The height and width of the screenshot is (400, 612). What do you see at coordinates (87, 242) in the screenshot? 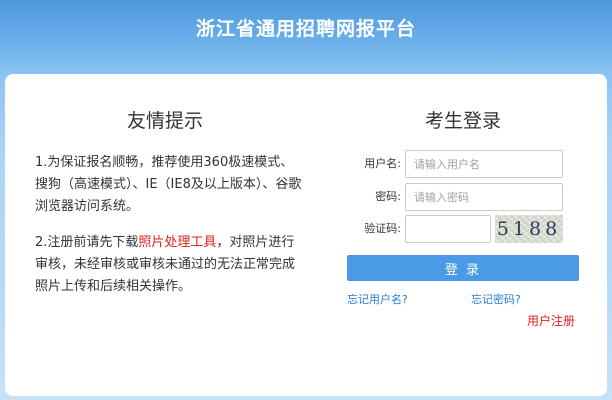
I see `notice-tip-2-prefix: 2.注册前请先下载` at bounding box center [87, 242].